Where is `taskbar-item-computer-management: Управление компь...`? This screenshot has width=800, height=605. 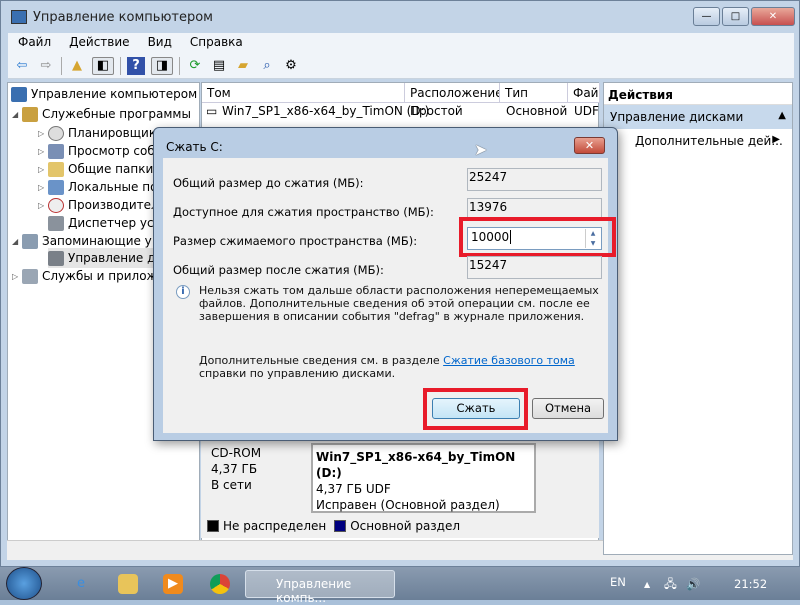 taskbar-item-computer-management: Управление компь... is located at coordinates (320, 587).